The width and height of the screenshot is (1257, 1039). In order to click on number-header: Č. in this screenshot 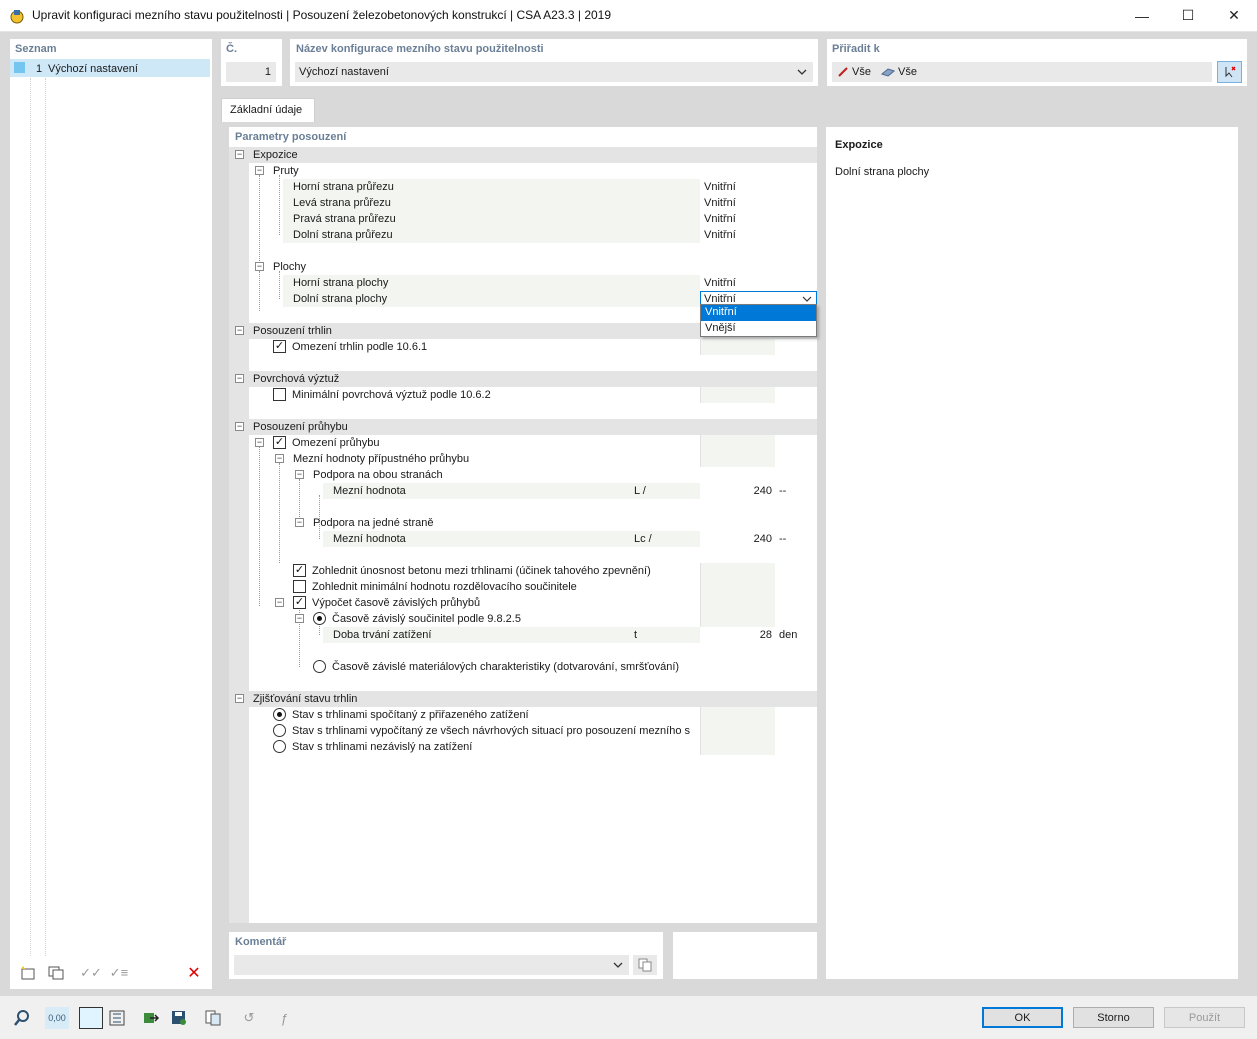, I will do `click(231, 49)`.